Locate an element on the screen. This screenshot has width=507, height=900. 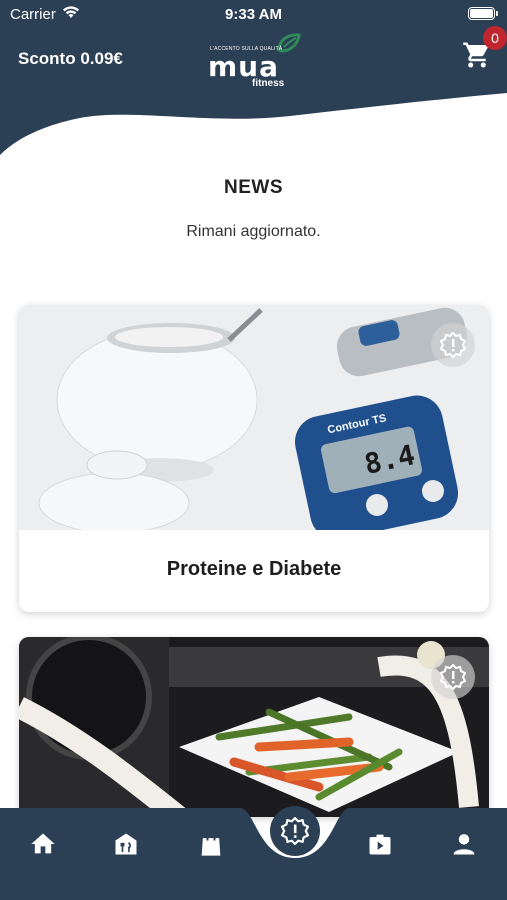
status-time: 9:33 AM is located at coordinates (253, 14).